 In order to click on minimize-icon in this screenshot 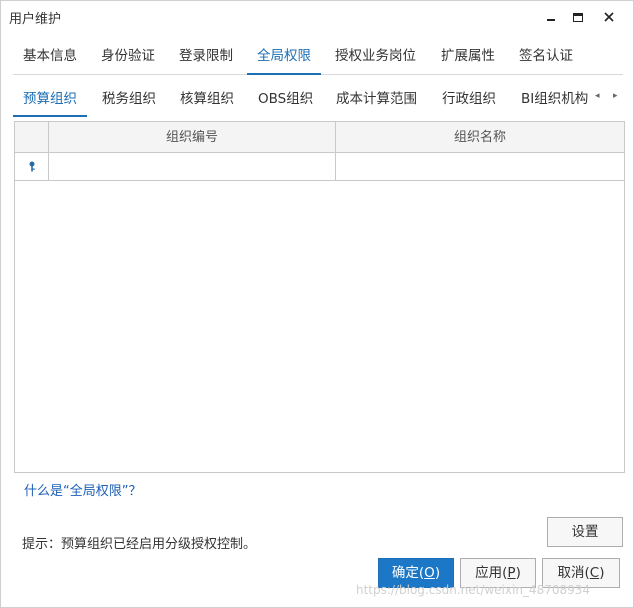, I will do `click(551, 20)`.